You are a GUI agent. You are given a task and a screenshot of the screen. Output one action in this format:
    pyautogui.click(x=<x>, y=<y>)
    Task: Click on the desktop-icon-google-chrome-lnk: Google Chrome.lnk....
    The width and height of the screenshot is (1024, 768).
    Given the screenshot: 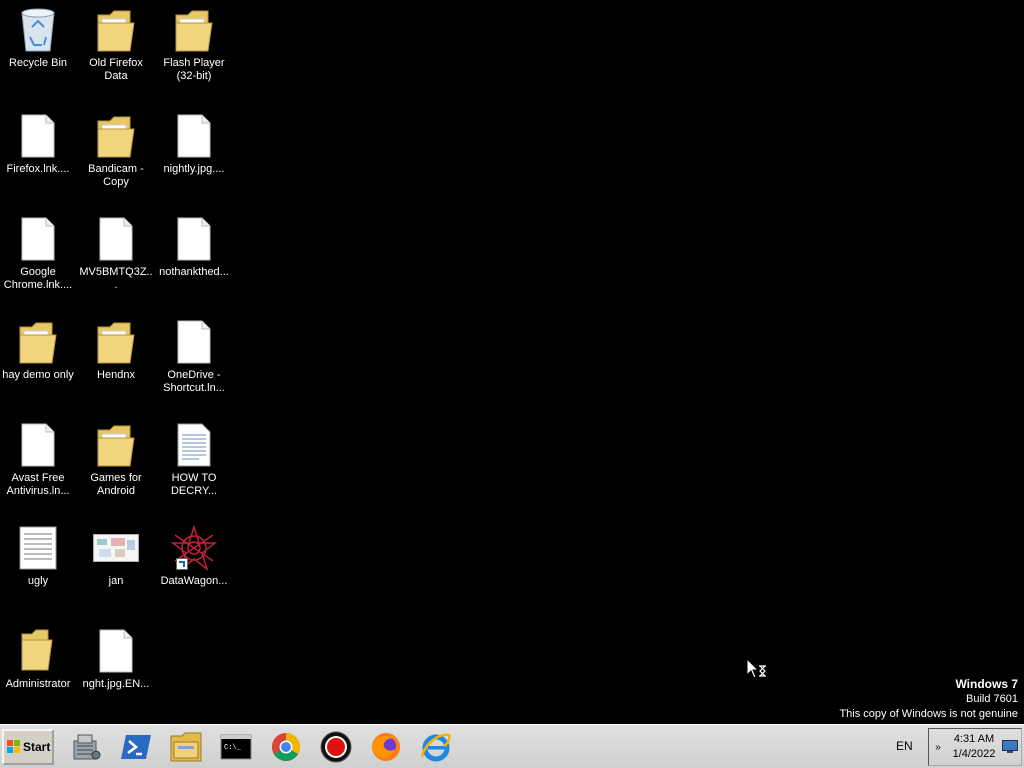 What is the action you would take?
    pyautogui.click(x=38, y=253)
    